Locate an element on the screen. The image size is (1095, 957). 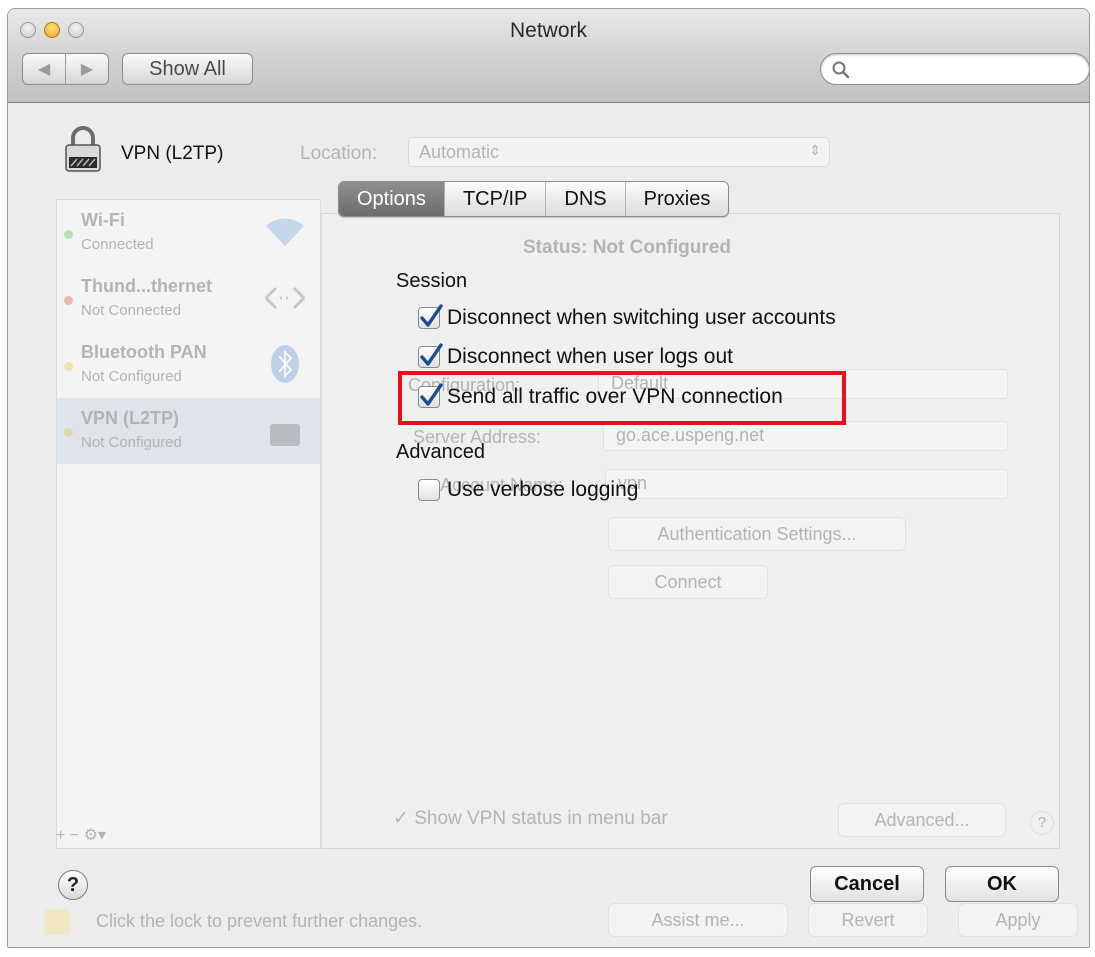
option-label: Disconnect when user logs out is located at coordinates (590, 356).